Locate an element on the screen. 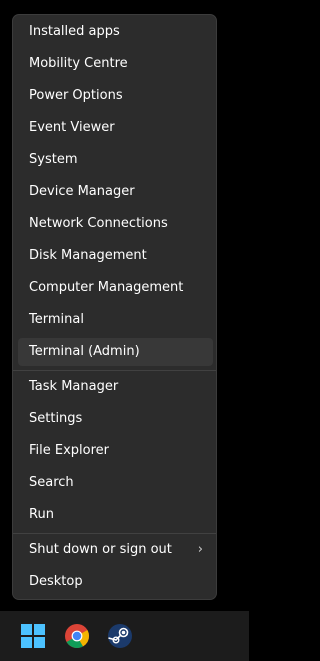 The width and height of the screenshot is (320, 661). chrome-icon is located at coordinates (77, 636).